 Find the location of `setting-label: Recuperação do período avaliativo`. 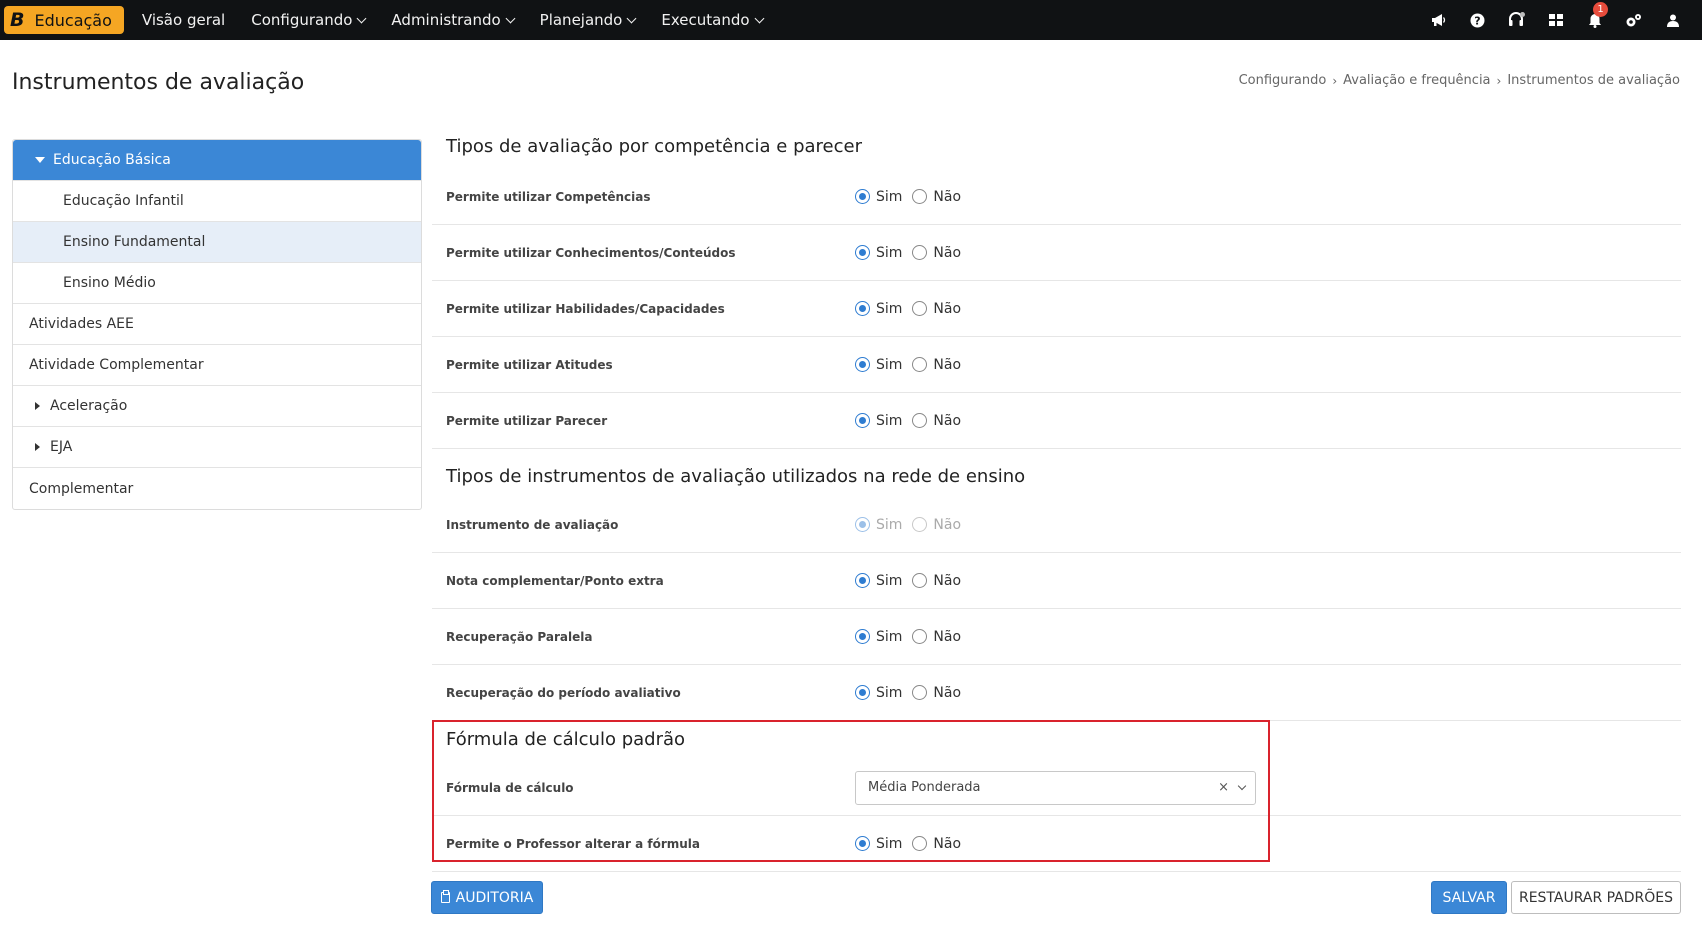

setting-label: Recuperação do período avaliativo is located at coordinates (563, 692).